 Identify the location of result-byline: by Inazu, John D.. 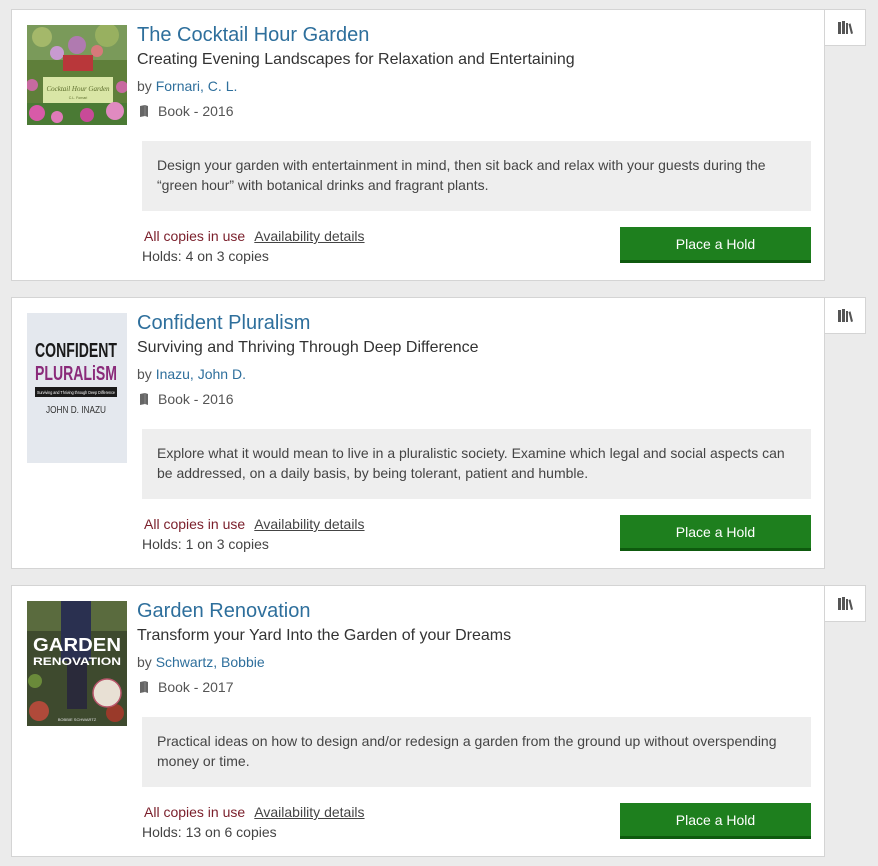
(191, 374).